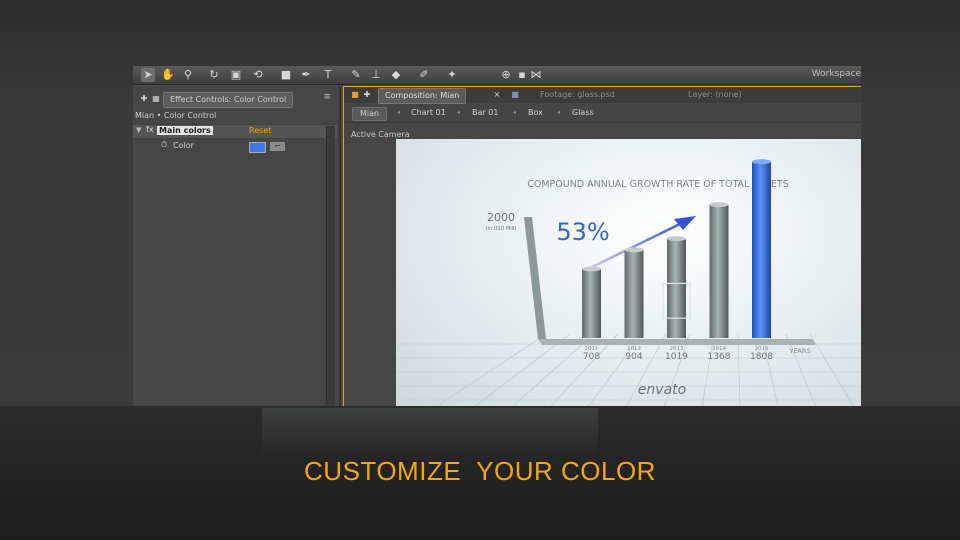 The height and width of the screenshot is (540, 960). Describe the element at coordinates (501, 217) in the screenshot. I see `y-max-label: 2000` at that location.